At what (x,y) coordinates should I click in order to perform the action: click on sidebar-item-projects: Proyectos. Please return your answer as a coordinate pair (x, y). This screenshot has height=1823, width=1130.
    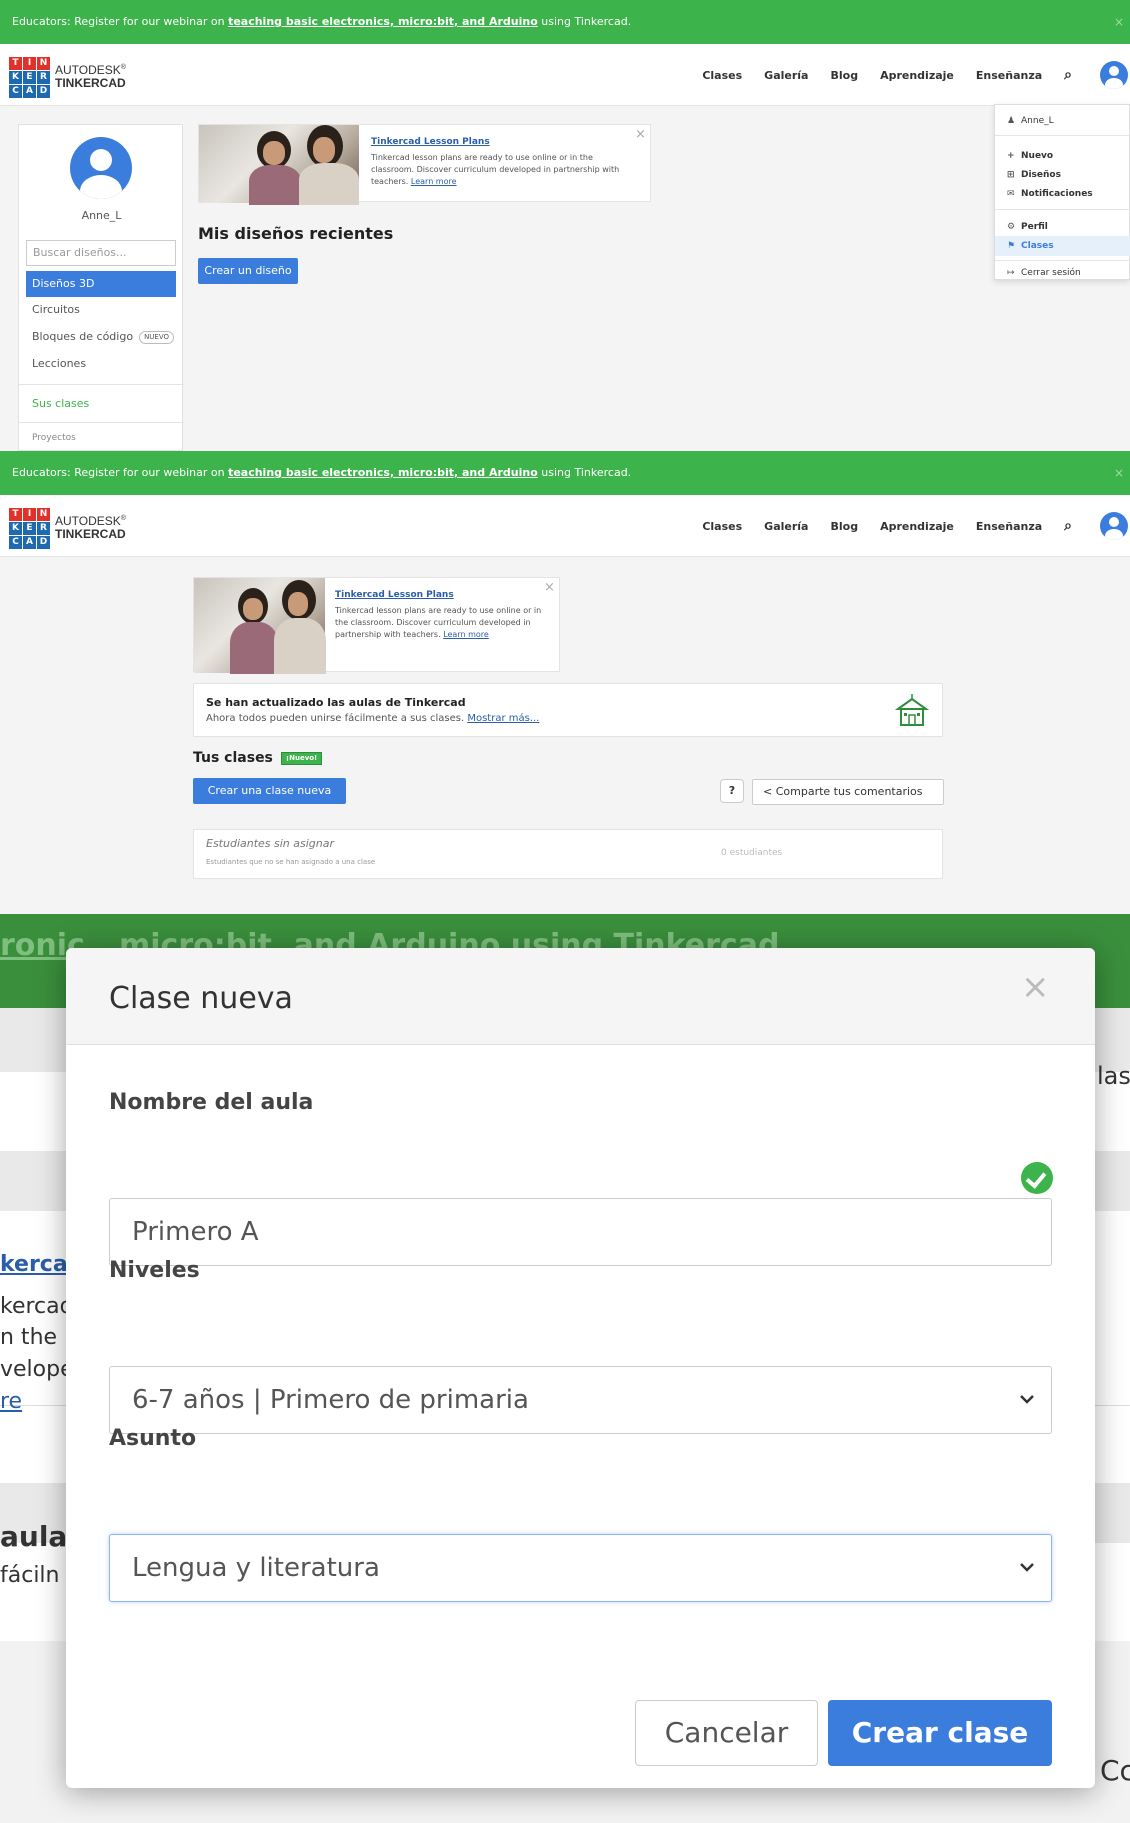
    Looking at the image, I should click on (54, 438).